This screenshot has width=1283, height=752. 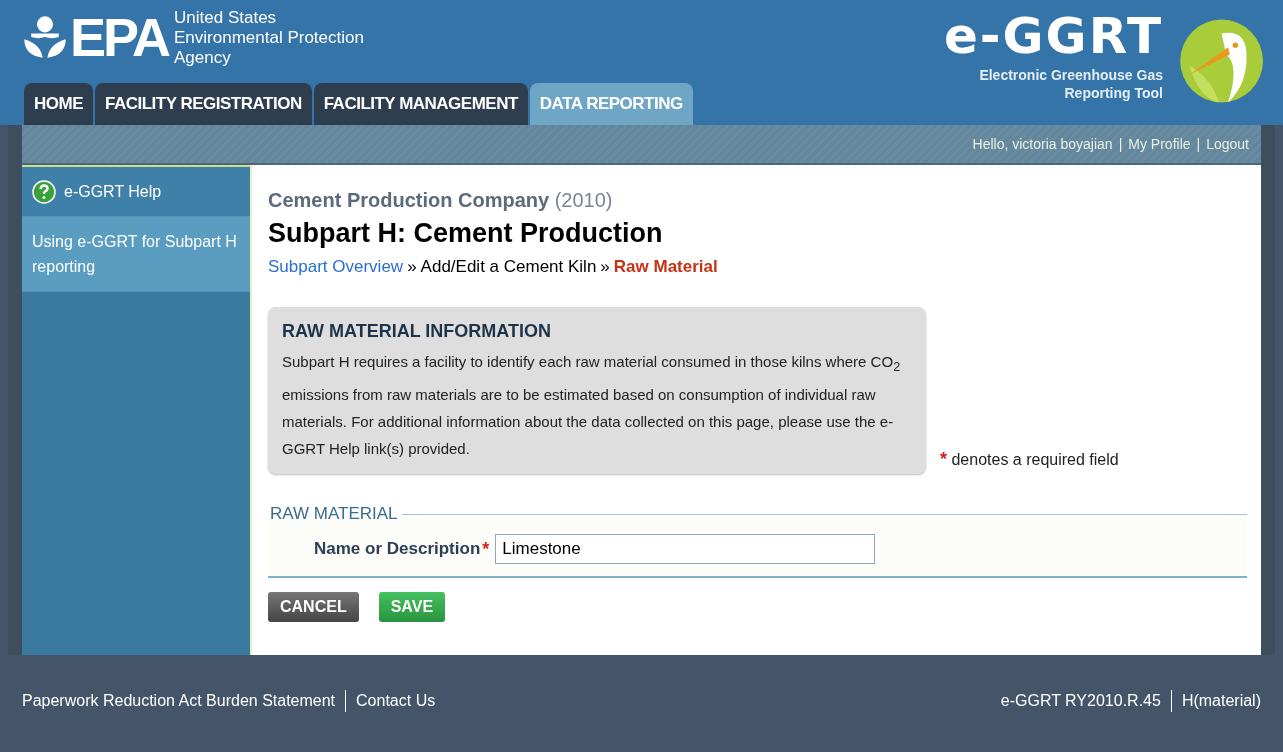 What do you see at coordinates (58, 104) in the screenshot?
I see `nav-tab: HOME` at bounding box center [58, 104].